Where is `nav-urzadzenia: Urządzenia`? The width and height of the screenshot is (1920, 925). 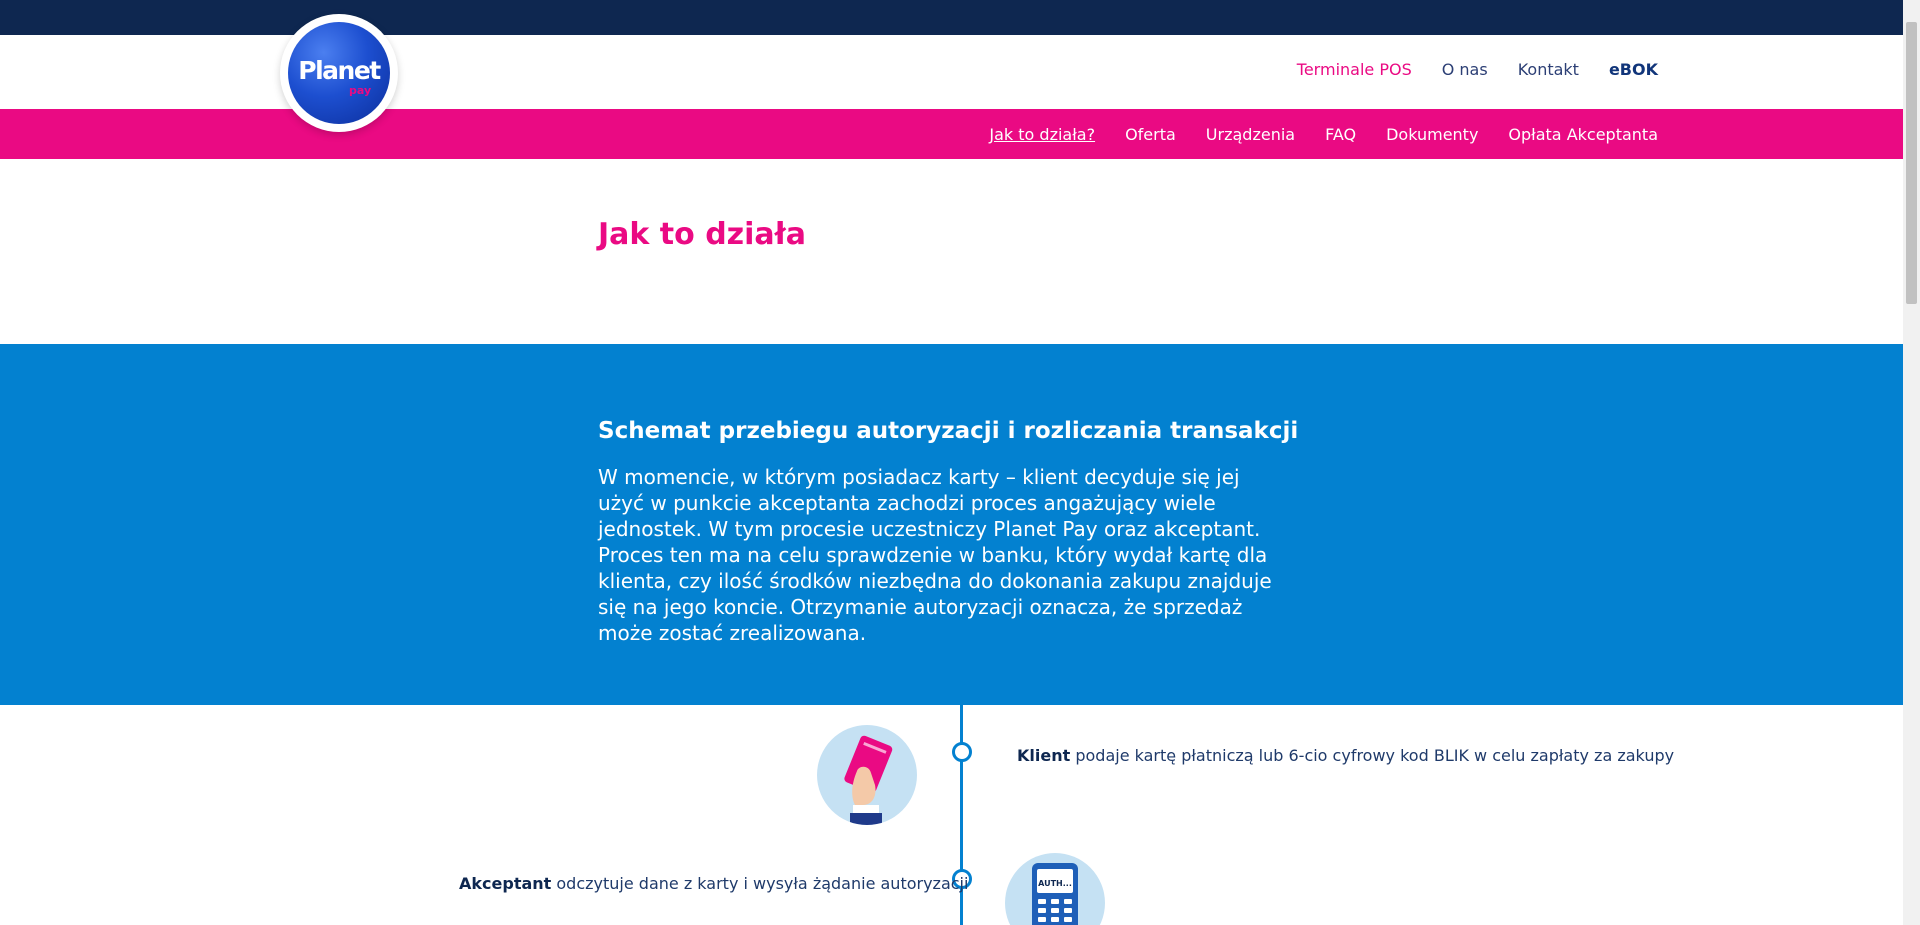
nav-urzadzenia: Urządzenia is located at coordinates (1250, 134).